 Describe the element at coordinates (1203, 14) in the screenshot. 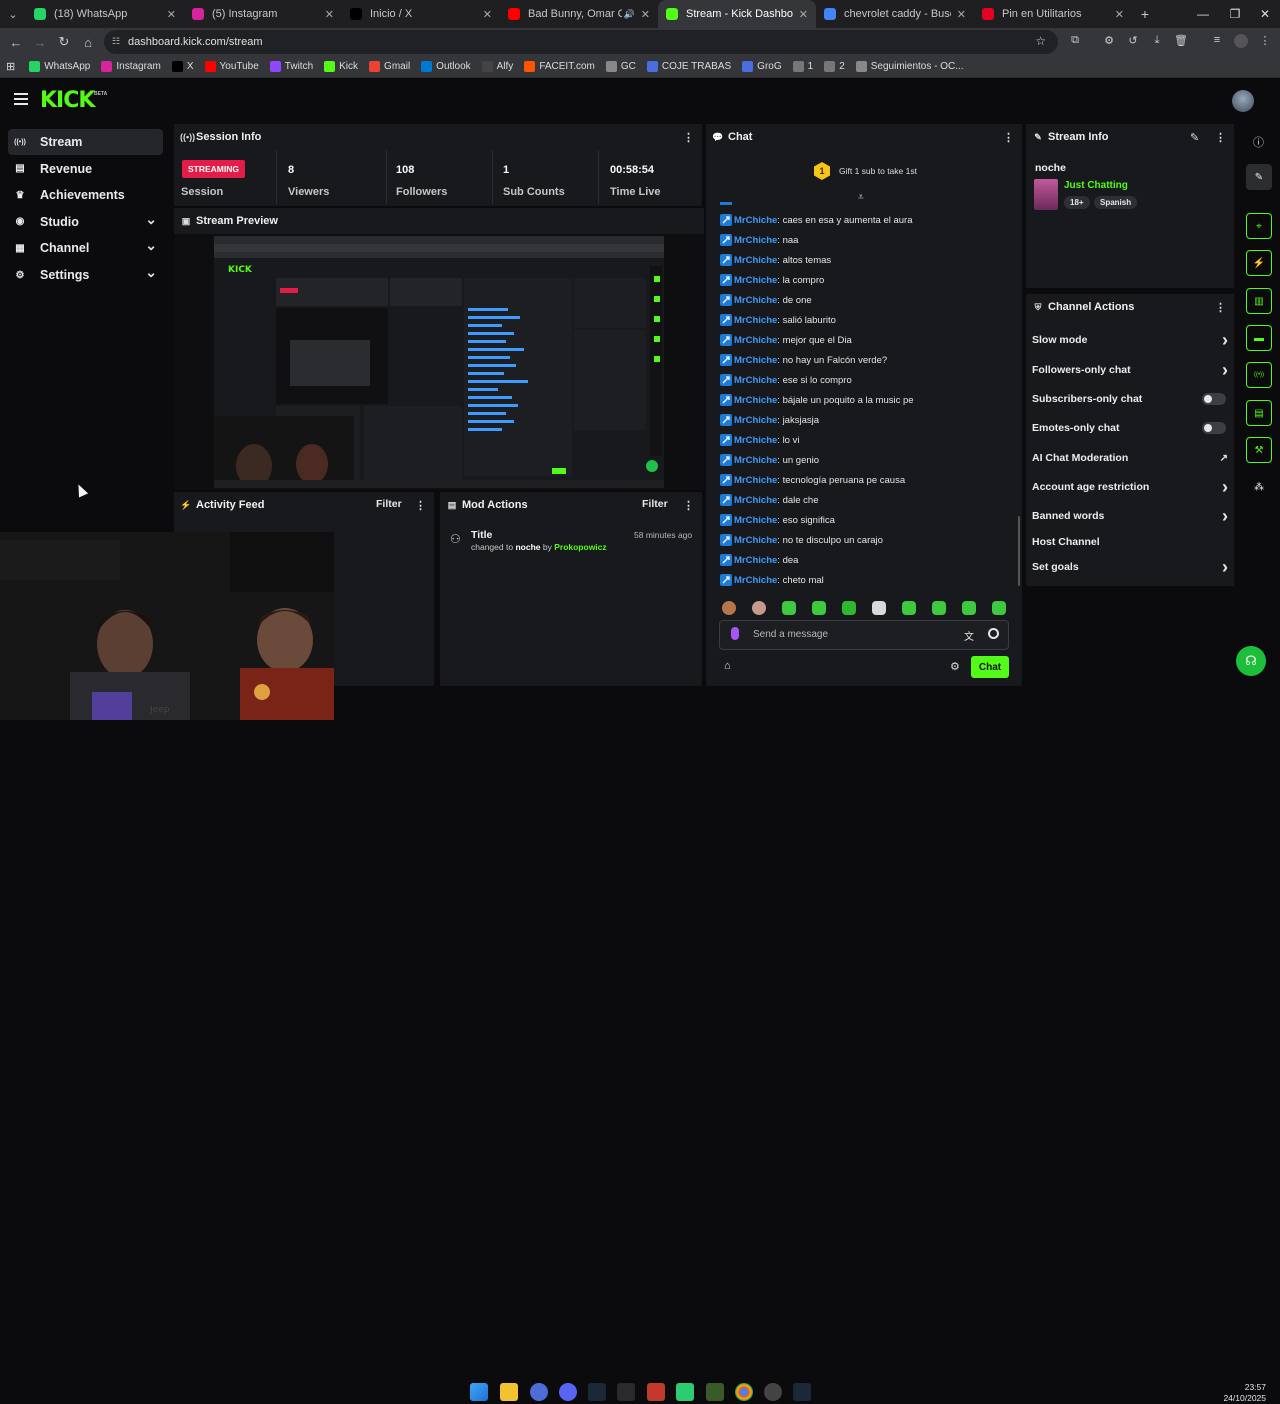

I see `minimize-button: —` at that location.